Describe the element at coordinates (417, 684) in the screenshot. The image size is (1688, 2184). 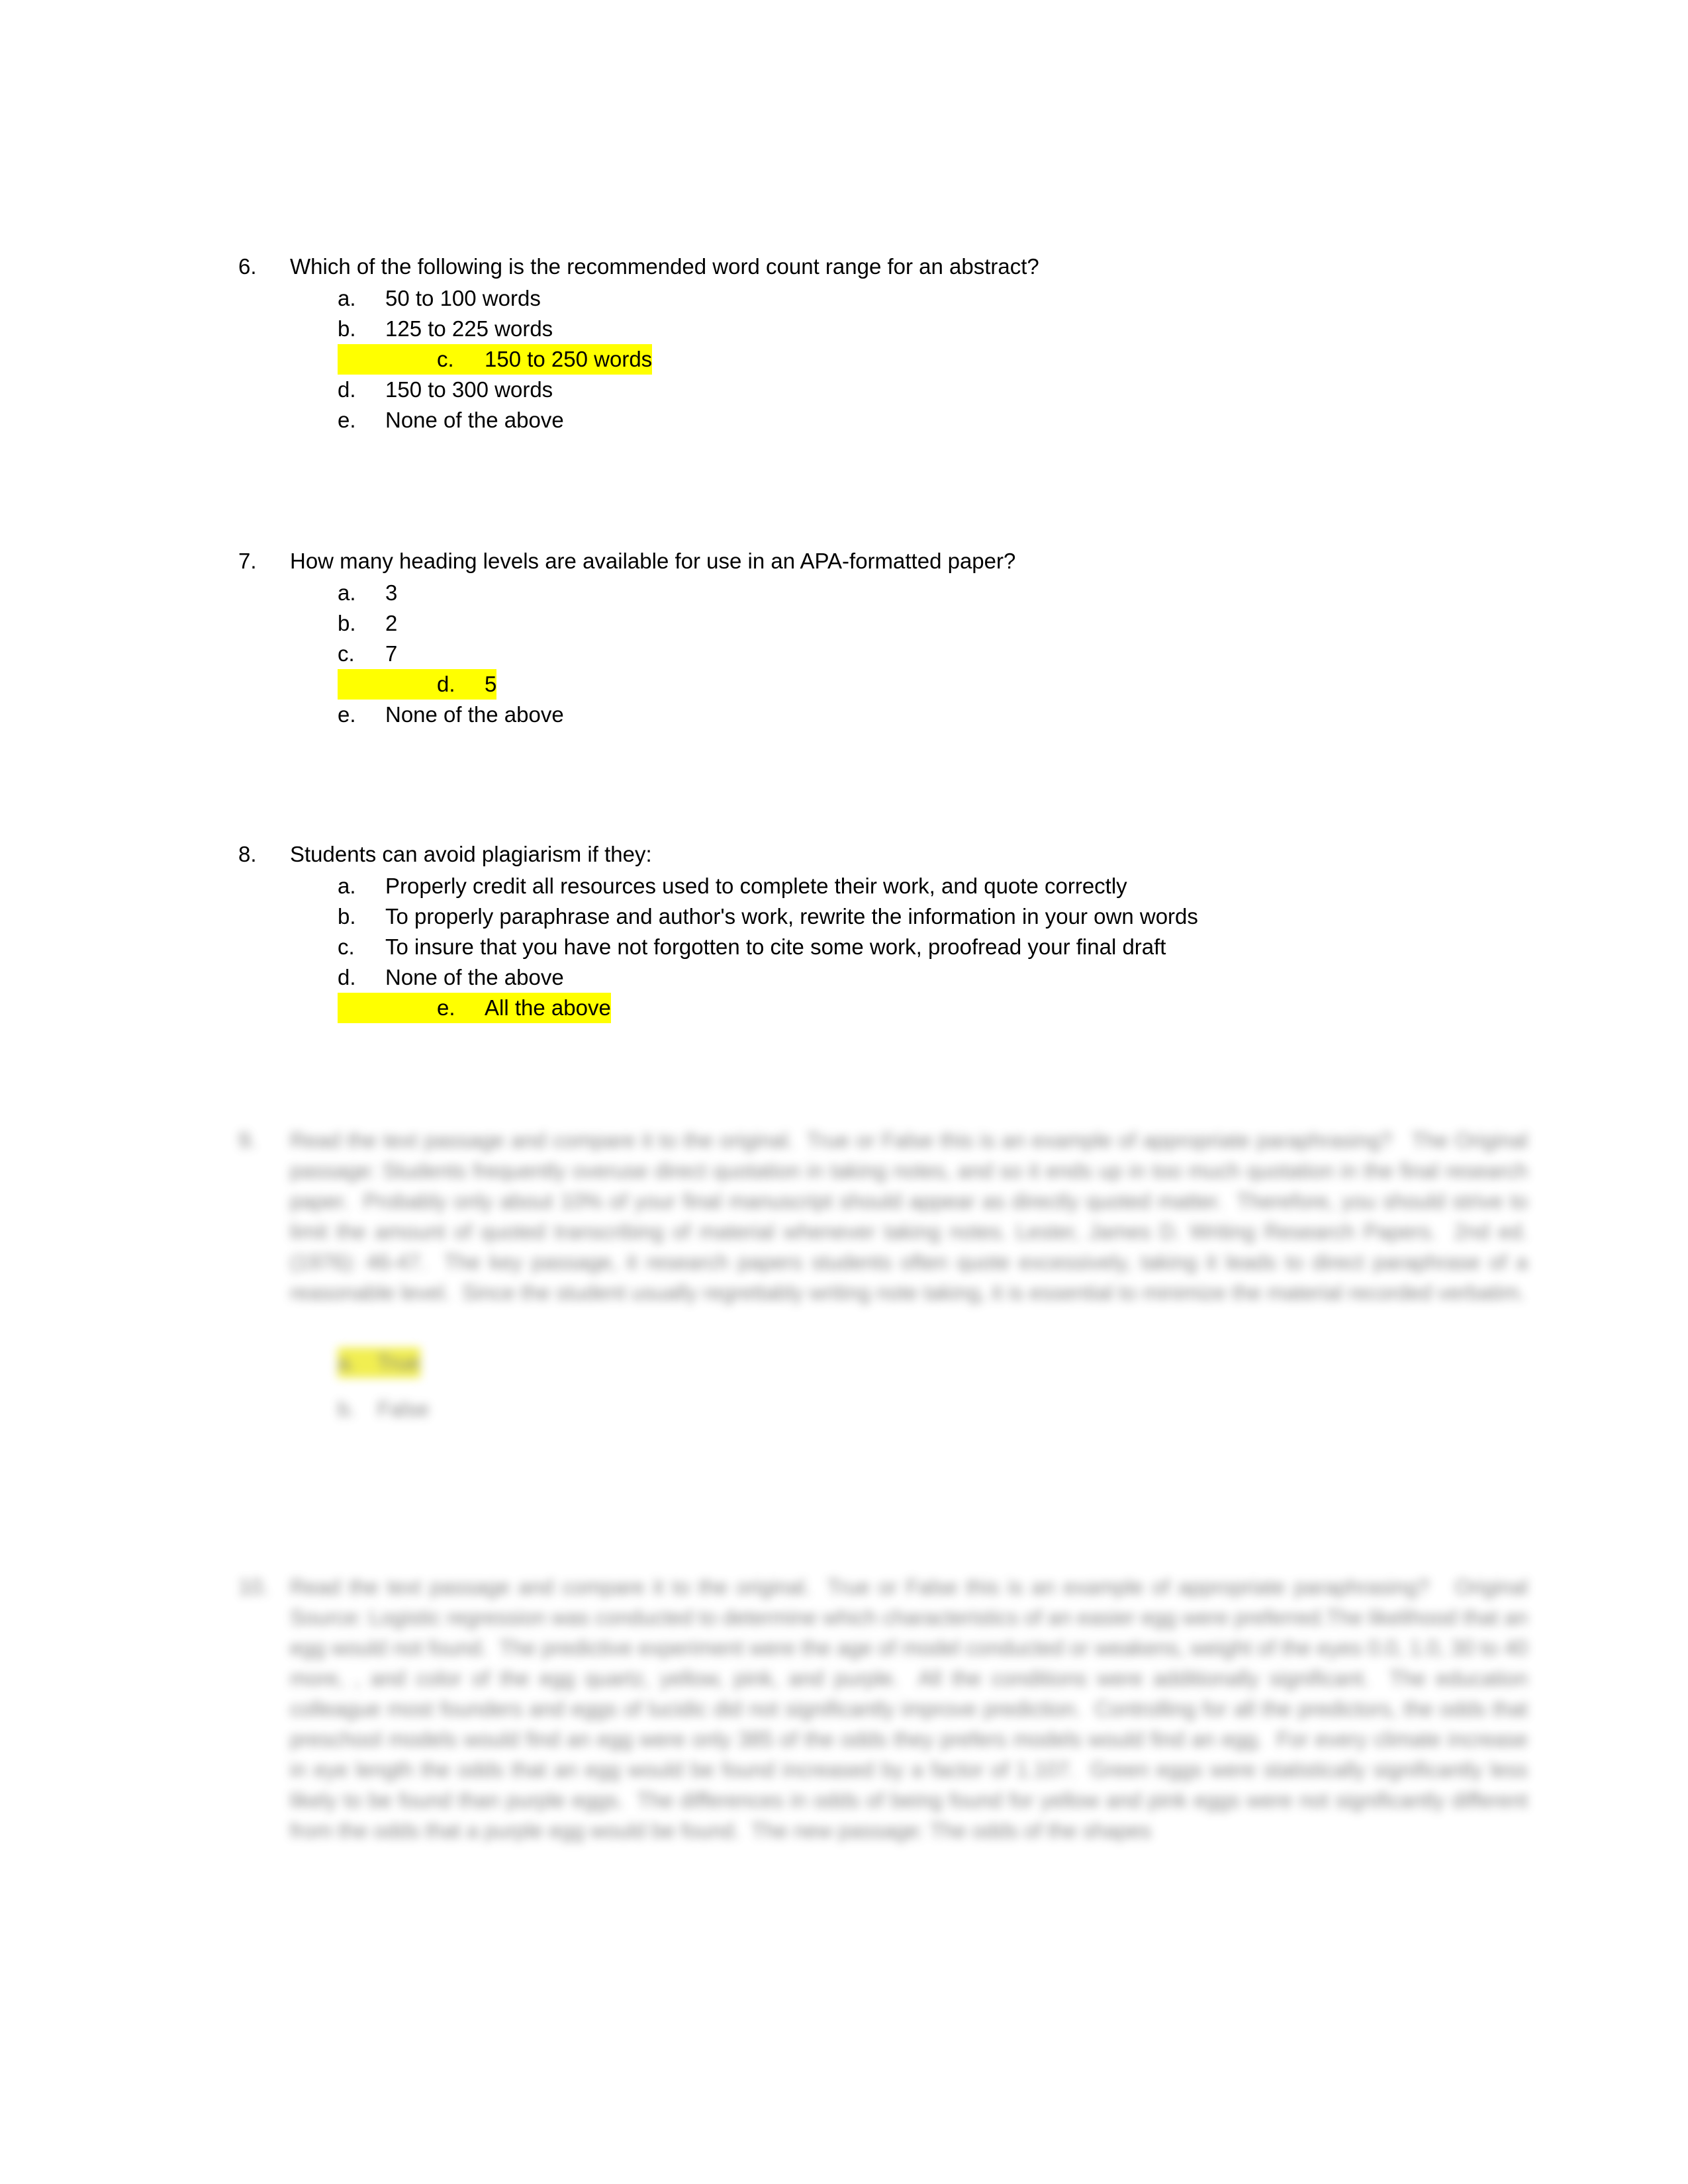
I see `option-content-highlighted: d. 5` at that location.